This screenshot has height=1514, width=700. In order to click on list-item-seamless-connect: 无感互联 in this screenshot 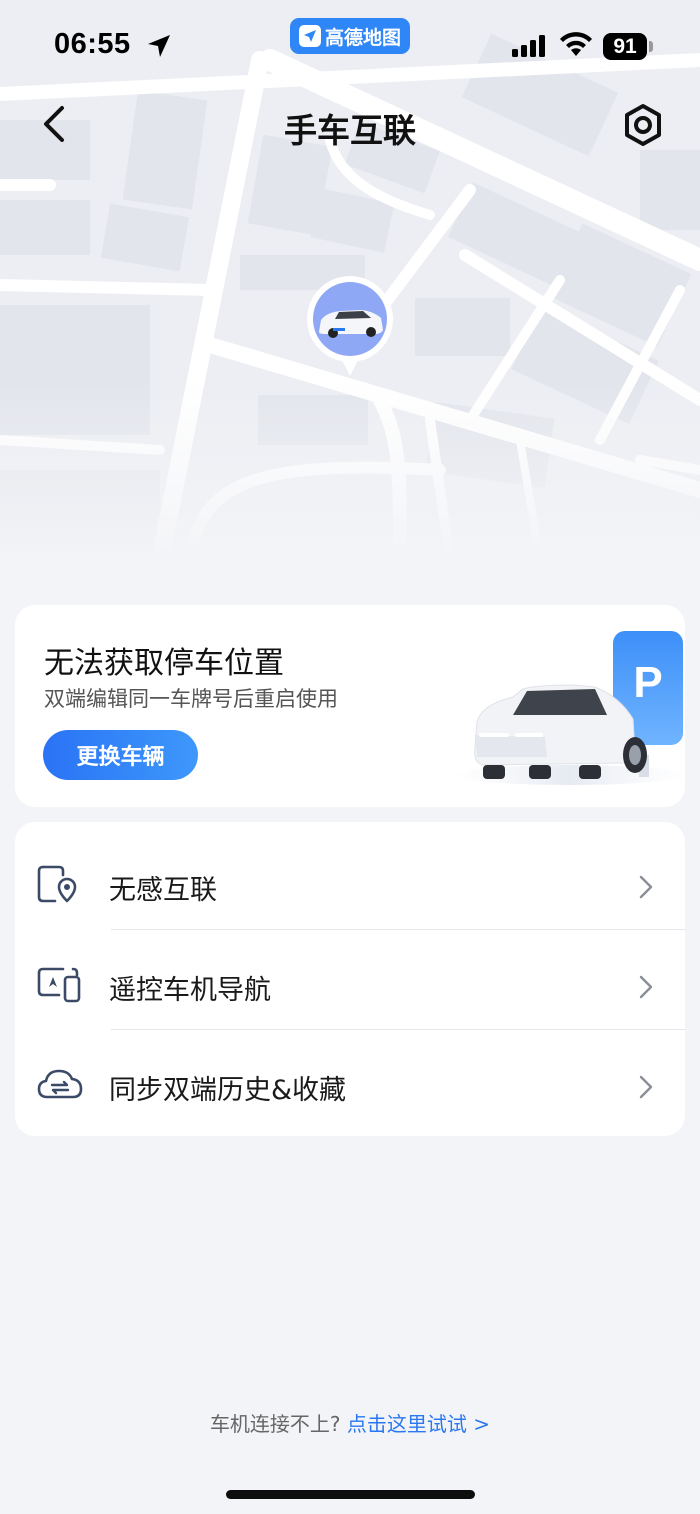, I will do `click(350, 880)`.